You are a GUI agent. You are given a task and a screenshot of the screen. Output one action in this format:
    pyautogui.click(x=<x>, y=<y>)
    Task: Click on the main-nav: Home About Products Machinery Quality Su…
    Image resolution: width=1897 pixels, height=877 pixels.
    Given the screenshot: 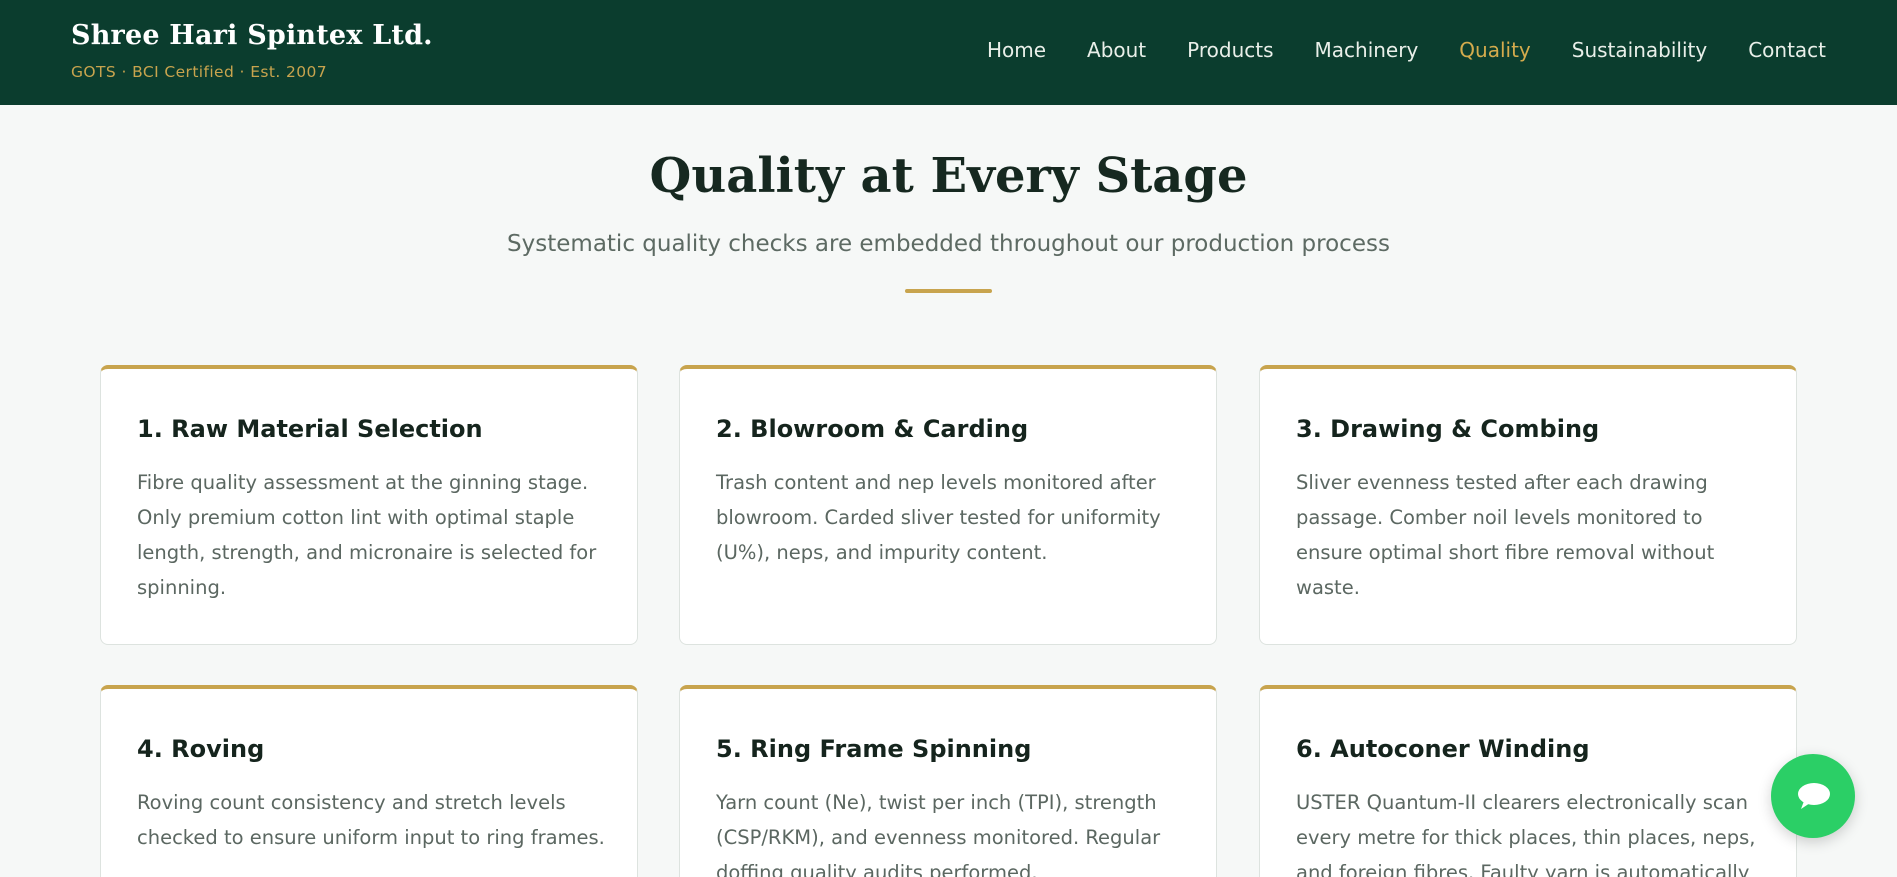 What is the action you would take?
    pyautogui.click(x=1406, y=50)
    